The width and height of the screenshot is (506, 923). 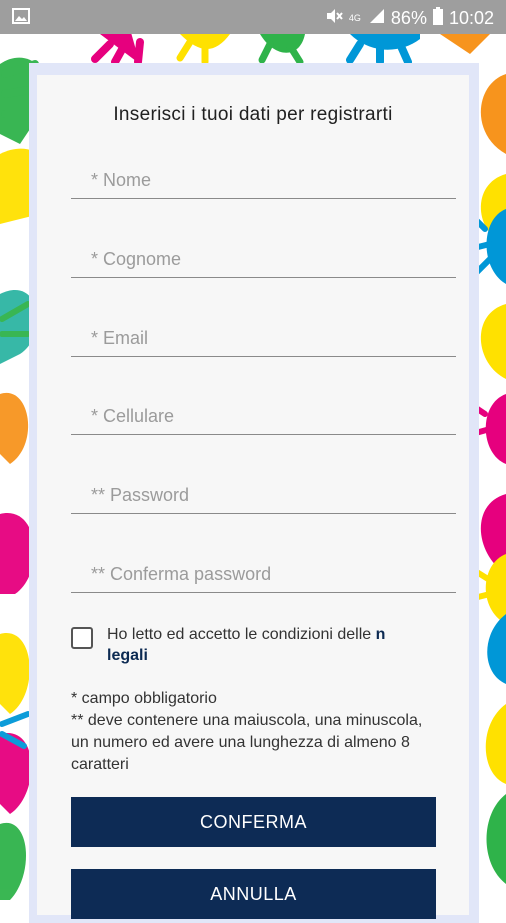 What do you see at coordinates (263, 341) in the screenshot?
I see `email-input` at bounding box center [263, 341].